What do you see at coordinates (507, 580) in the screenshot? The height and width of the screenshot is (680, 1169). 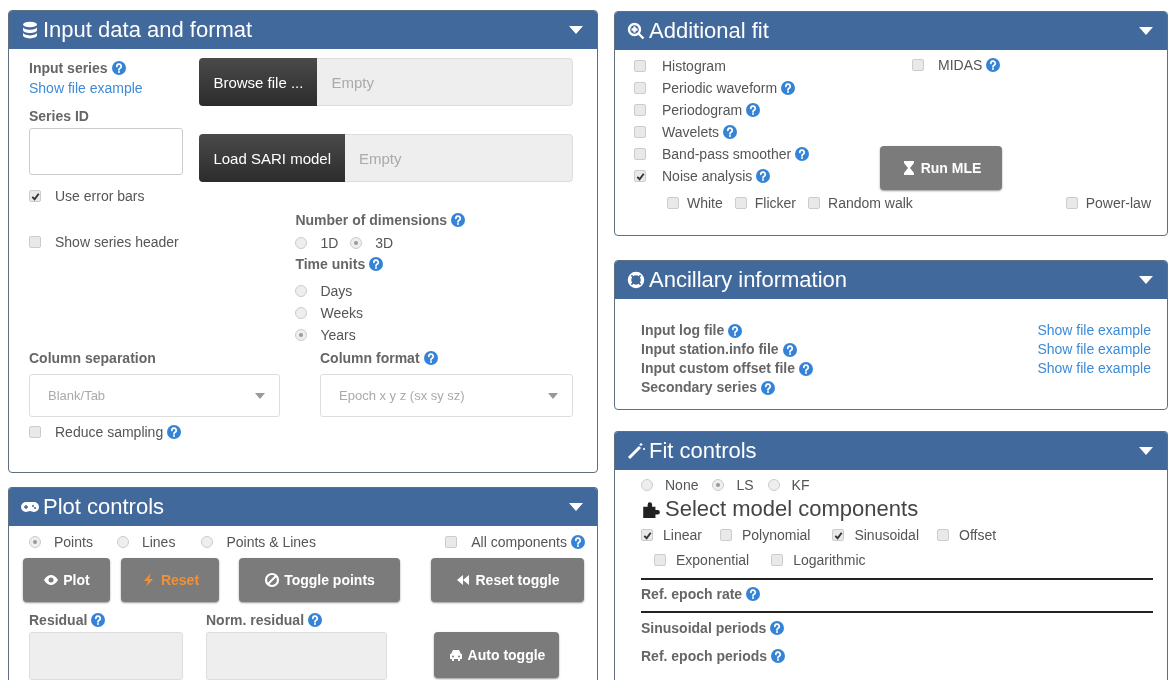 I see `reset-toggle-button: Reset toggle` at bounding box center [507, 580].